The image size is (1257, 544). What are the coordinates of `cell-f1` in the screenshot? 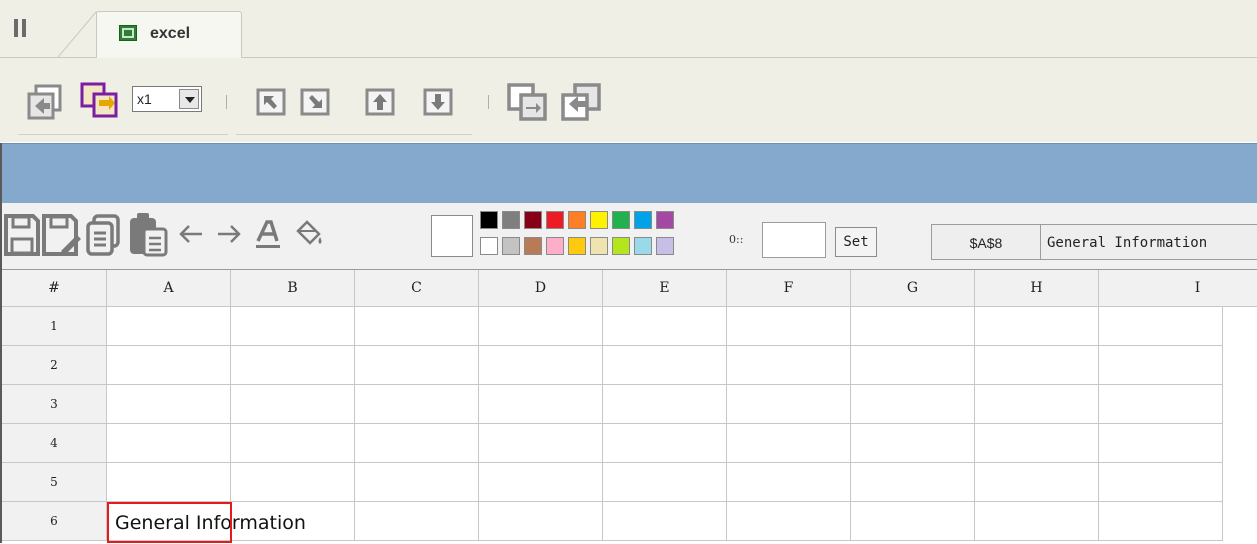 It's located at (789, 326).